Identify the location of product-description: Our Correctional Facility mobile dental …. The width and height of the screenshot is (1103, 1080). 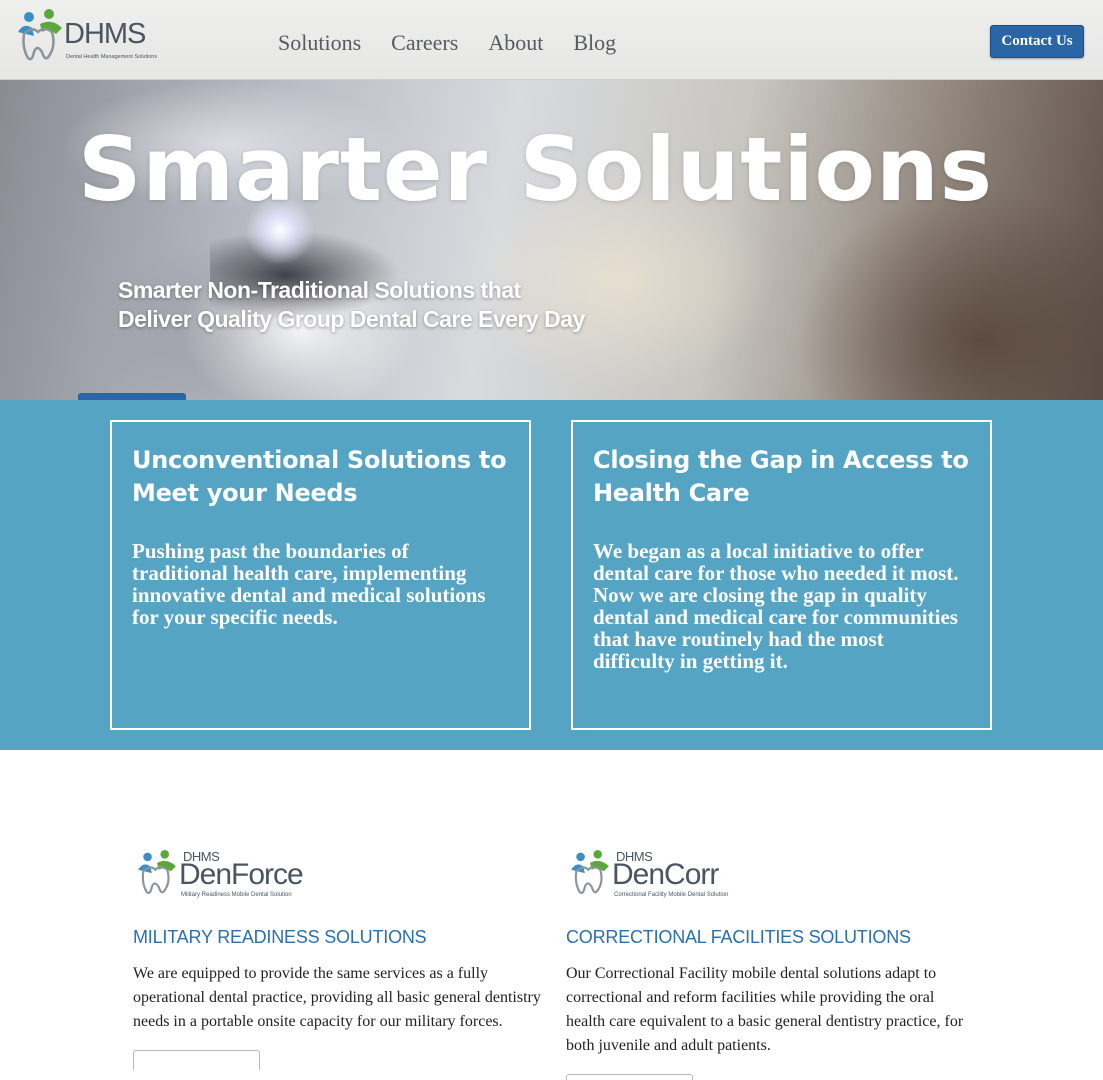
(765, 1009).